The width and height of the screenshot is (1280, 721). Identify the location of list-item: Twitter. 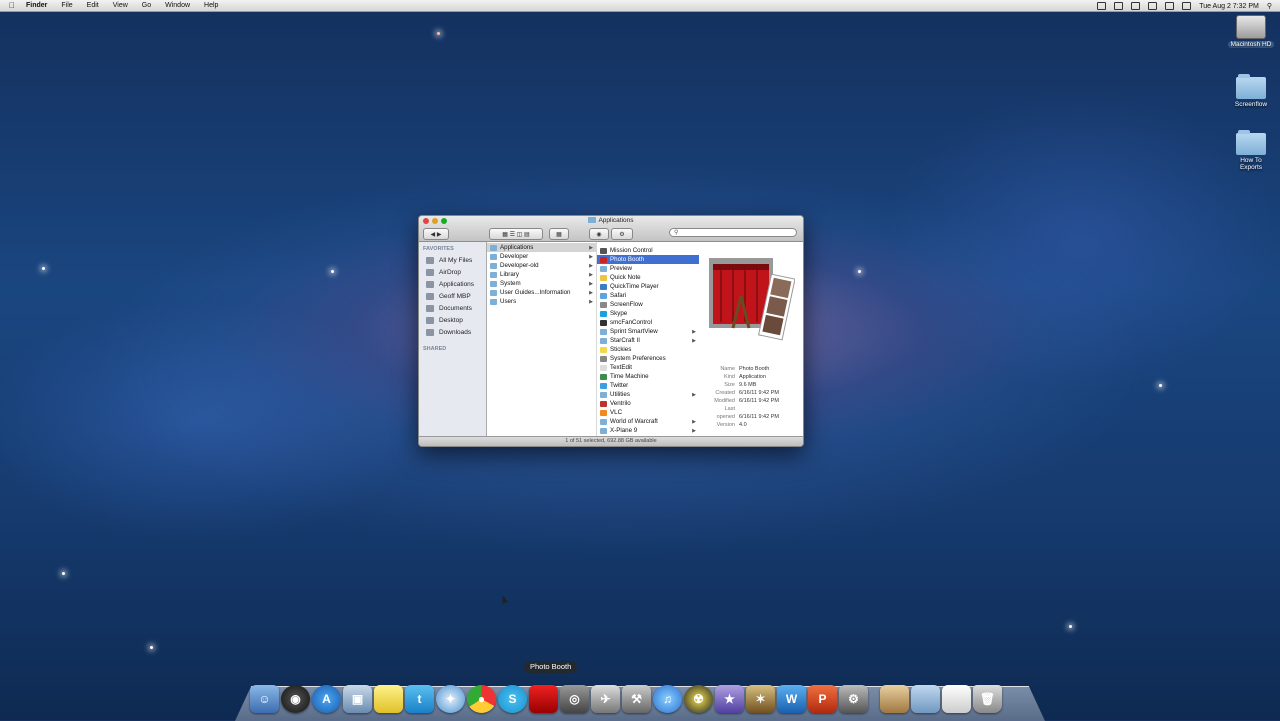
(648, 385).